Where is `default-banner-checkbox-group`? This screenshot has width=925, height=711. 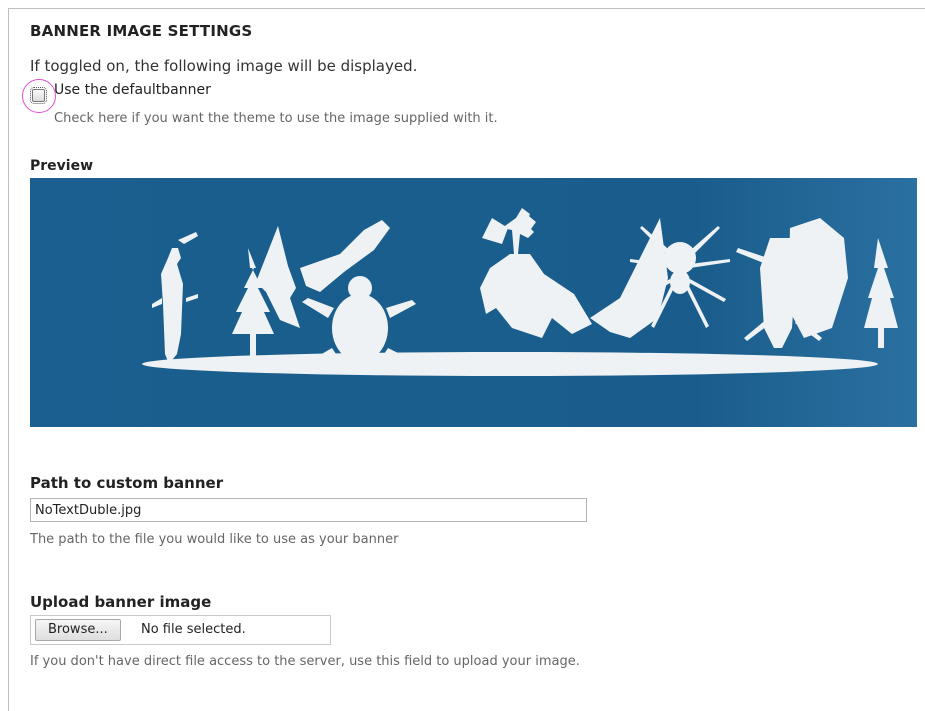 default-banner-checkbox-group is located at coordinates (40, 97).